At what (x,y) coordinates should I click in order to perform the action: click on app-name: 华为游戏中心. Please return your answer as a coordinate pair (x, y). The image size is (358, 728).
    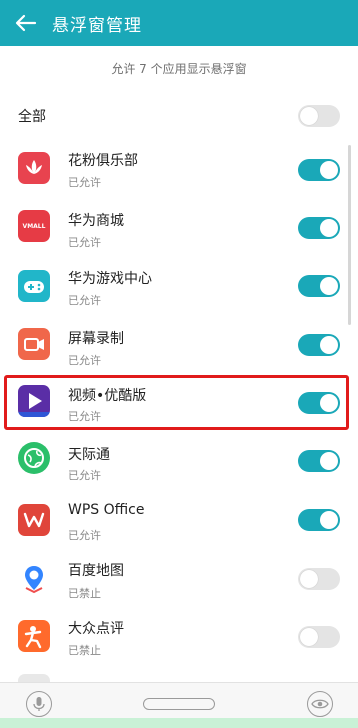
    Looking at the image, I should click on (110, 279).